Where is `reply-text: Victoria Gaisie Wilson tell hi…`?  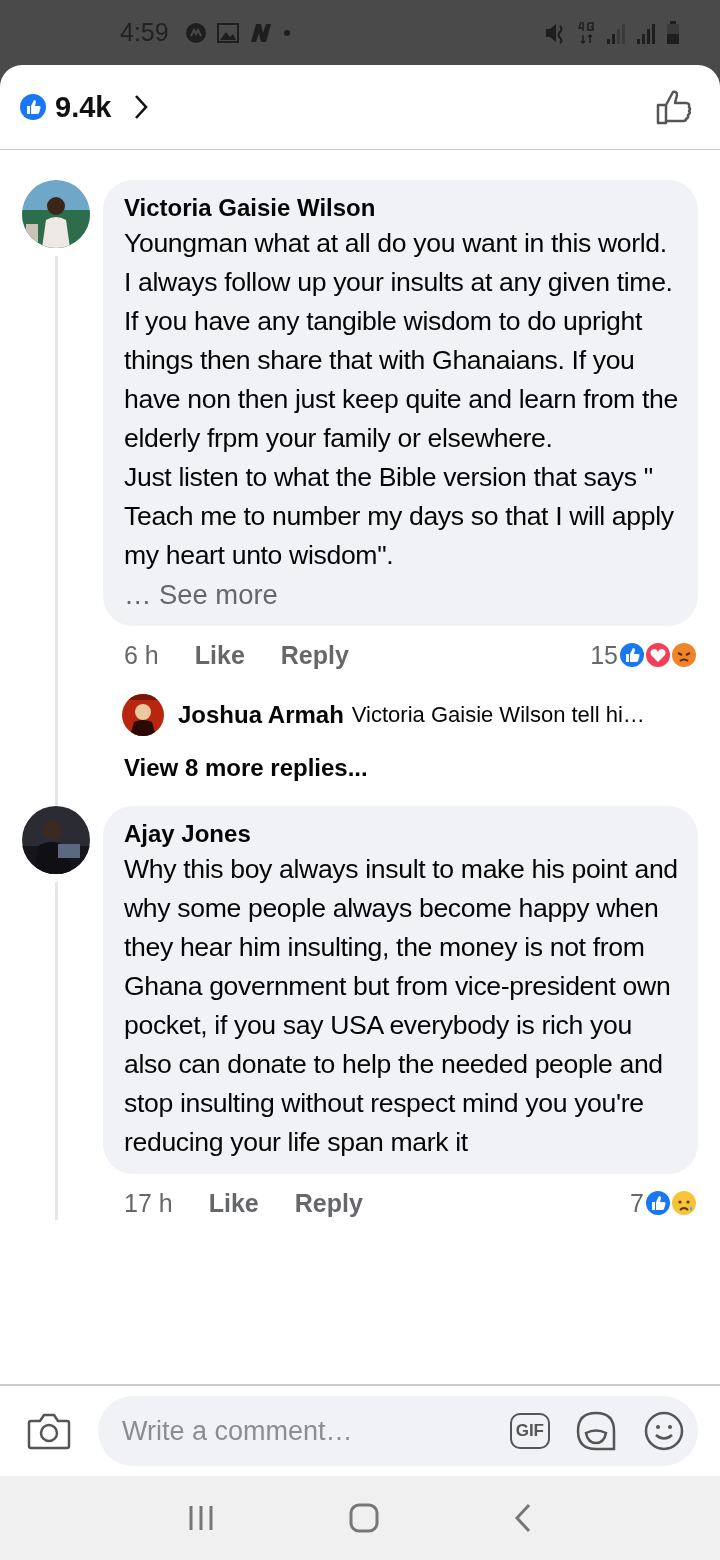 reply-text: Victoria Gaisie Wilson tell hi… is located at coordinates (498, 715).